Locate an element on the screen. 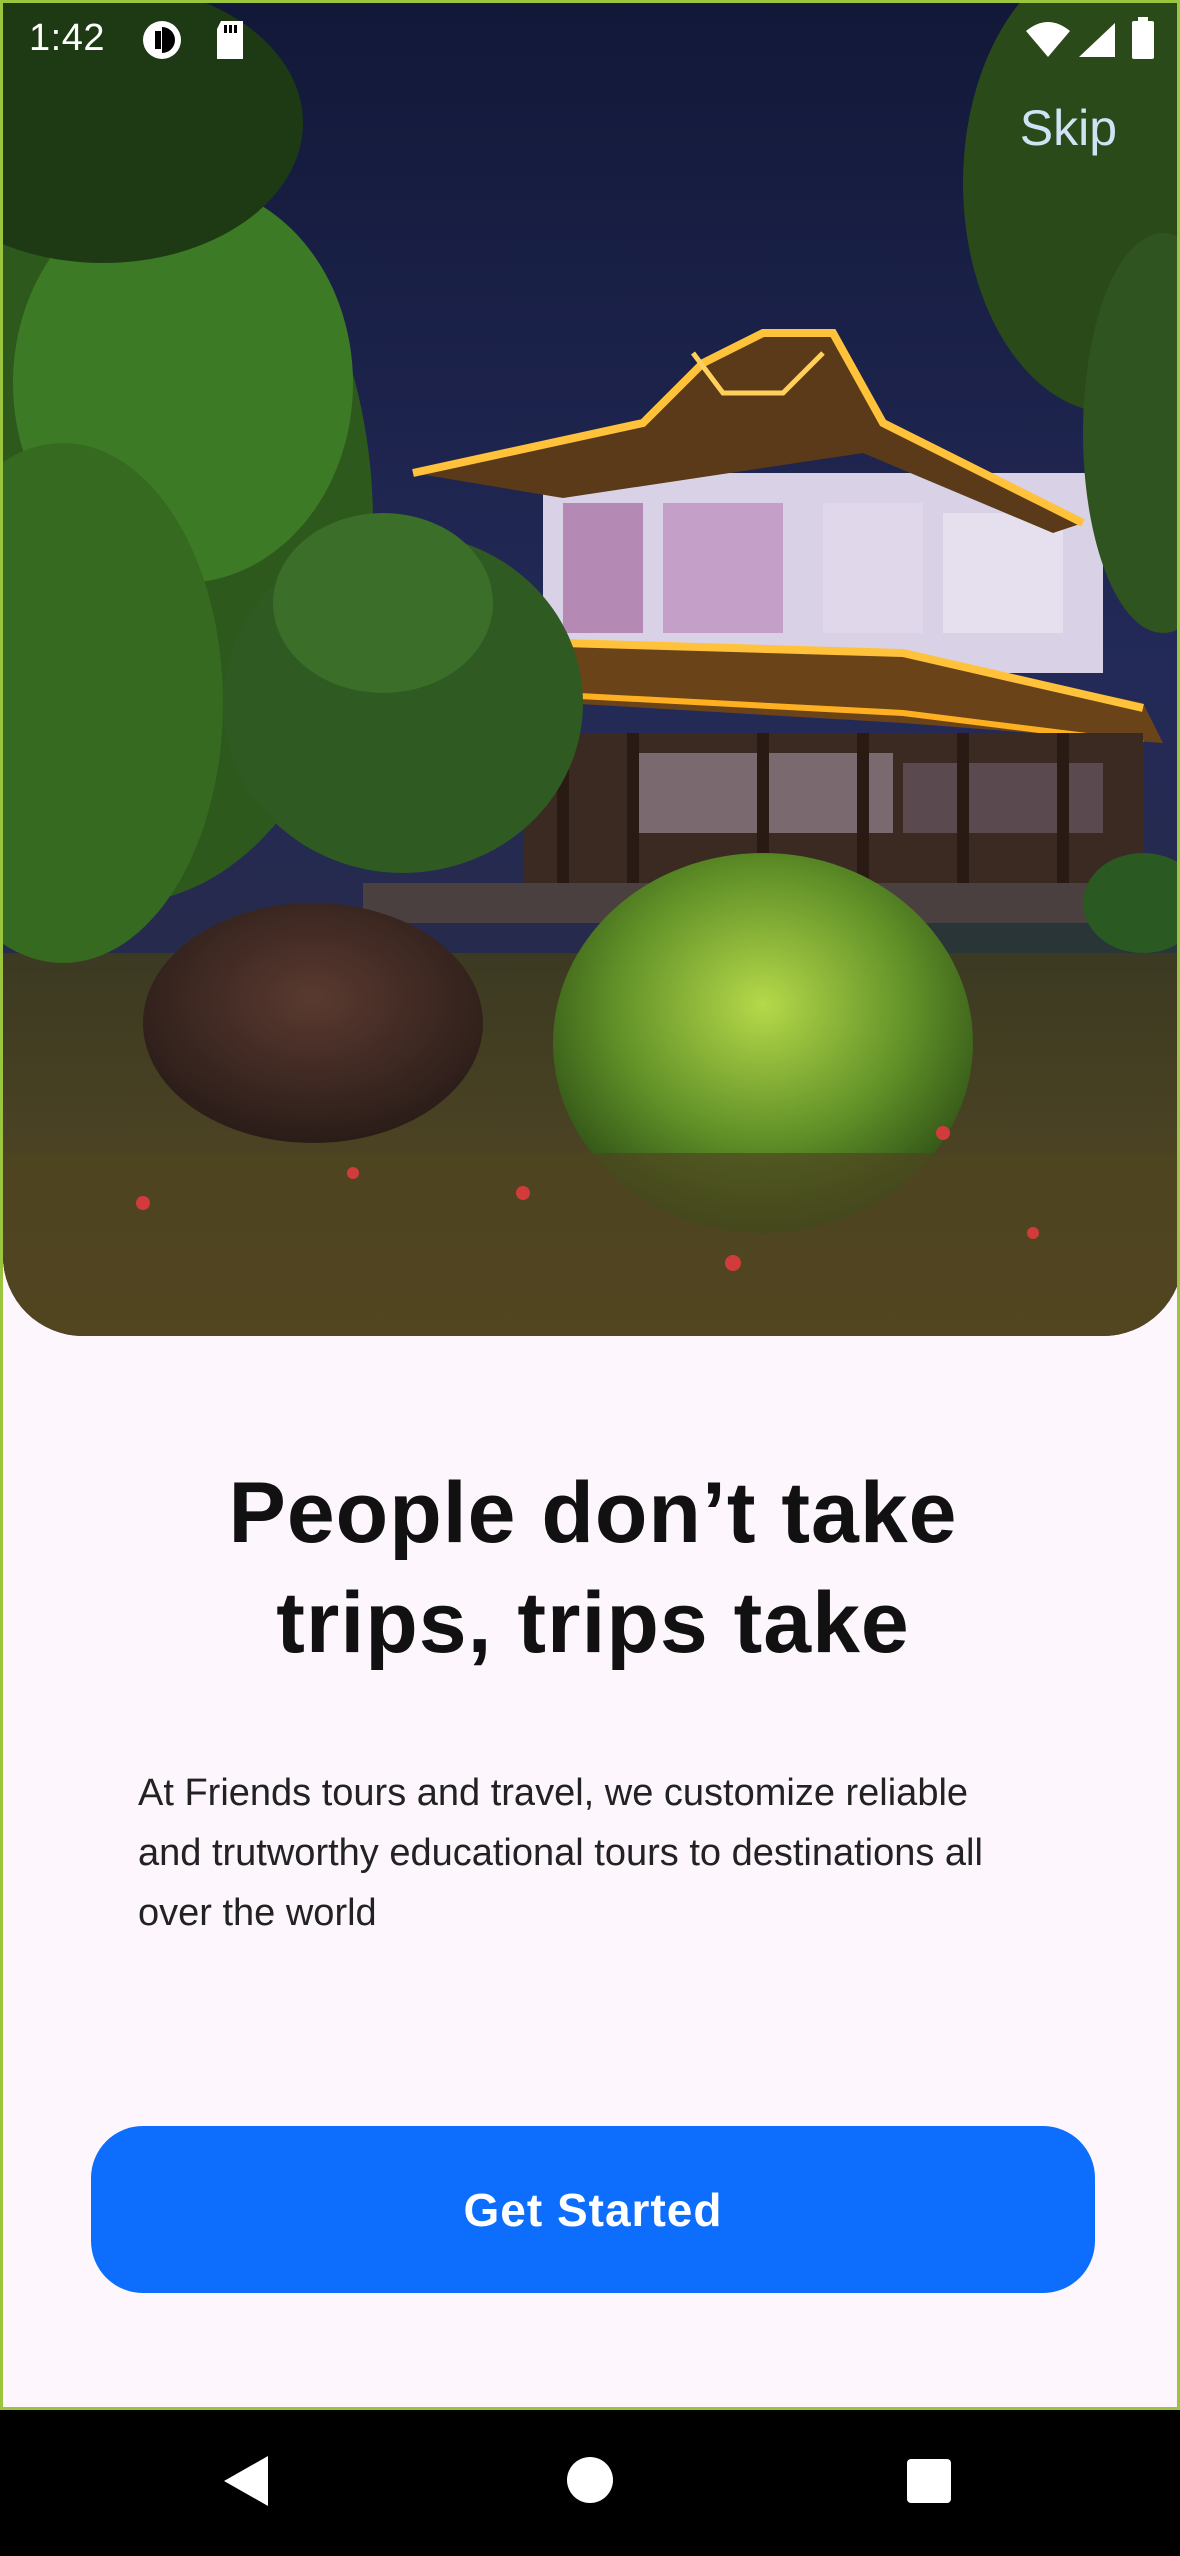  page-title: People don’t take trips, trips take is located at coordinates (590, 1568).